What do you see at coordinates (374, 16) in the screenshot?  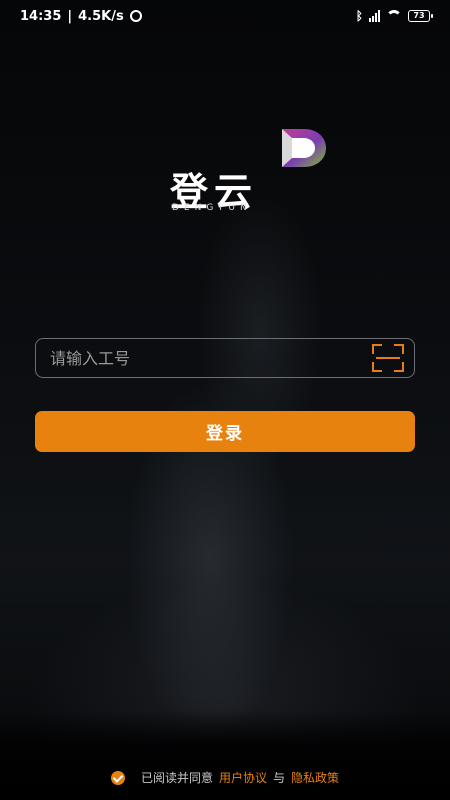 I see `signal-icon` at bounding box center [374, 16].